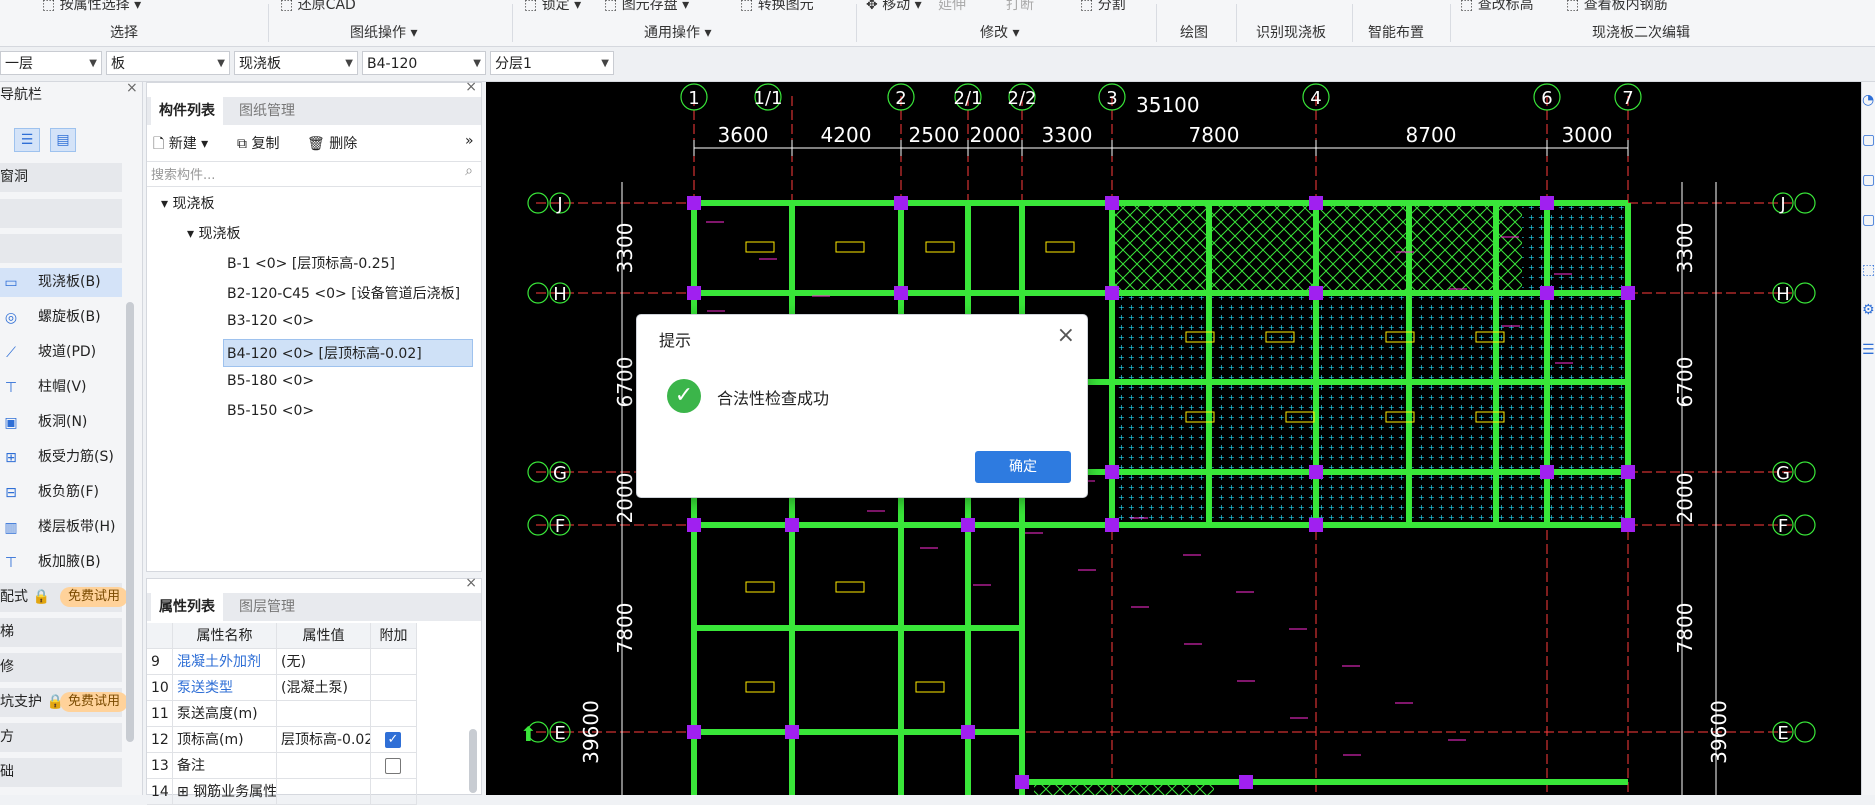  I want to click on nav-band-foundation: 础, so click(61, 772).